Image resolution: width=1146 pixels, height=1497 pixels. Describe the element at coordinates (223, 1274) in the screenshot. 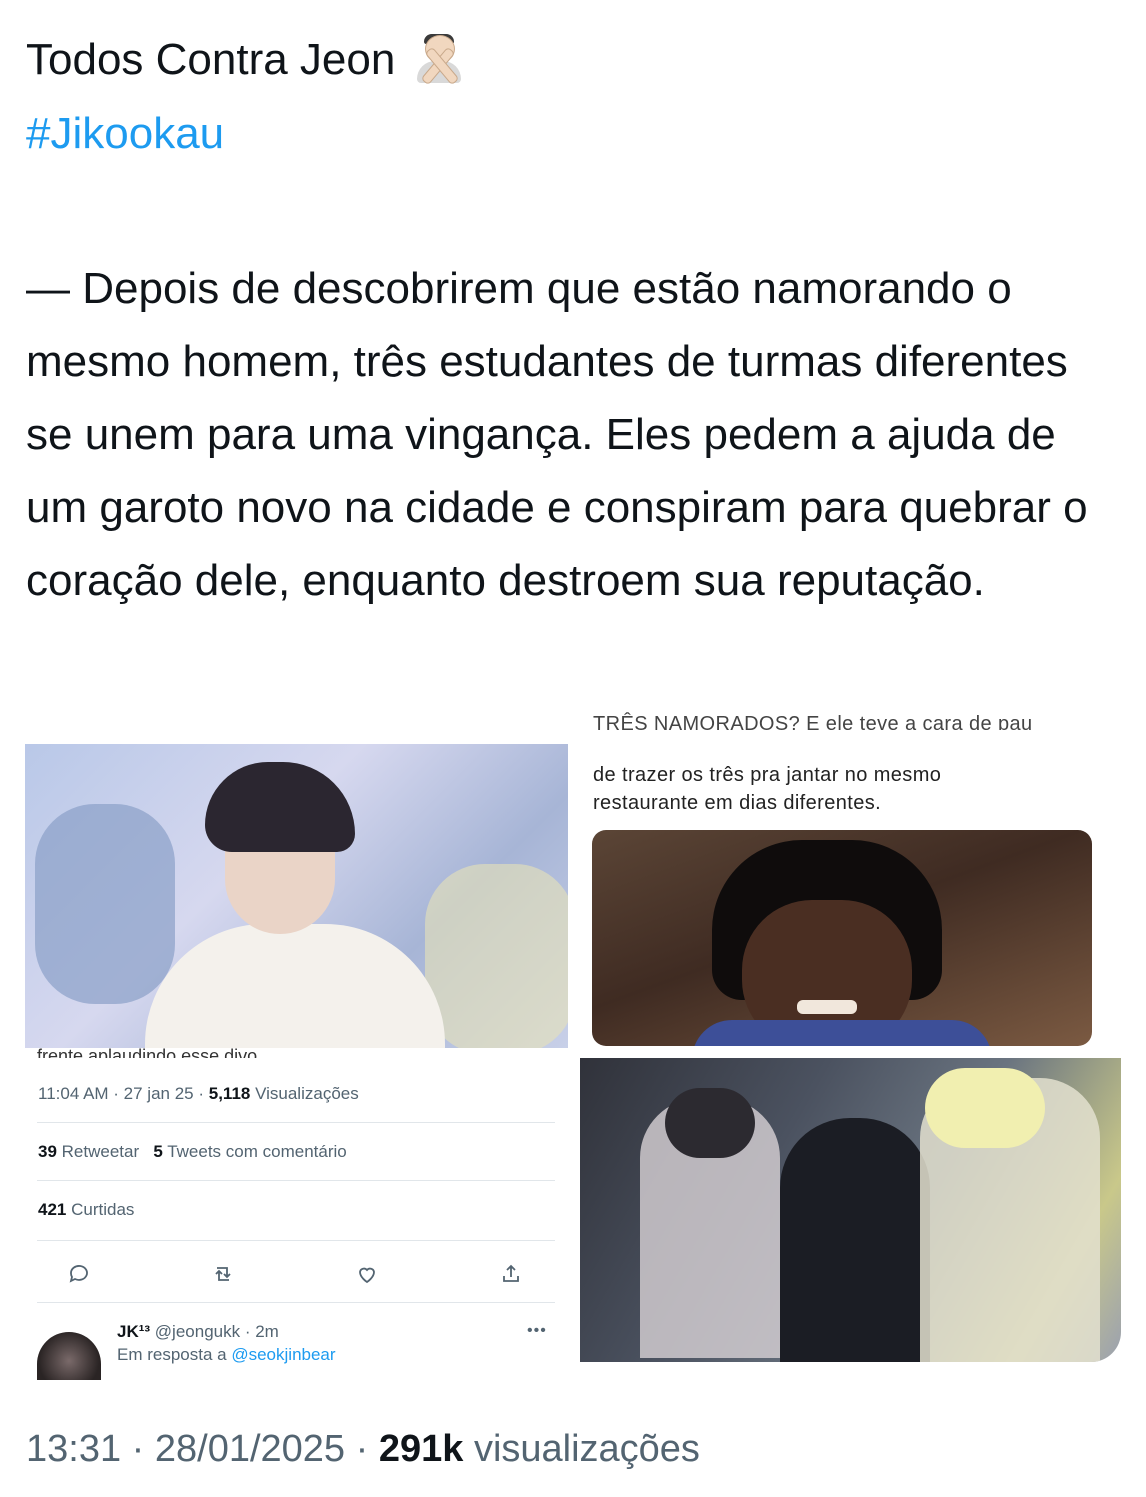

I see `retweet-icon` at that location.